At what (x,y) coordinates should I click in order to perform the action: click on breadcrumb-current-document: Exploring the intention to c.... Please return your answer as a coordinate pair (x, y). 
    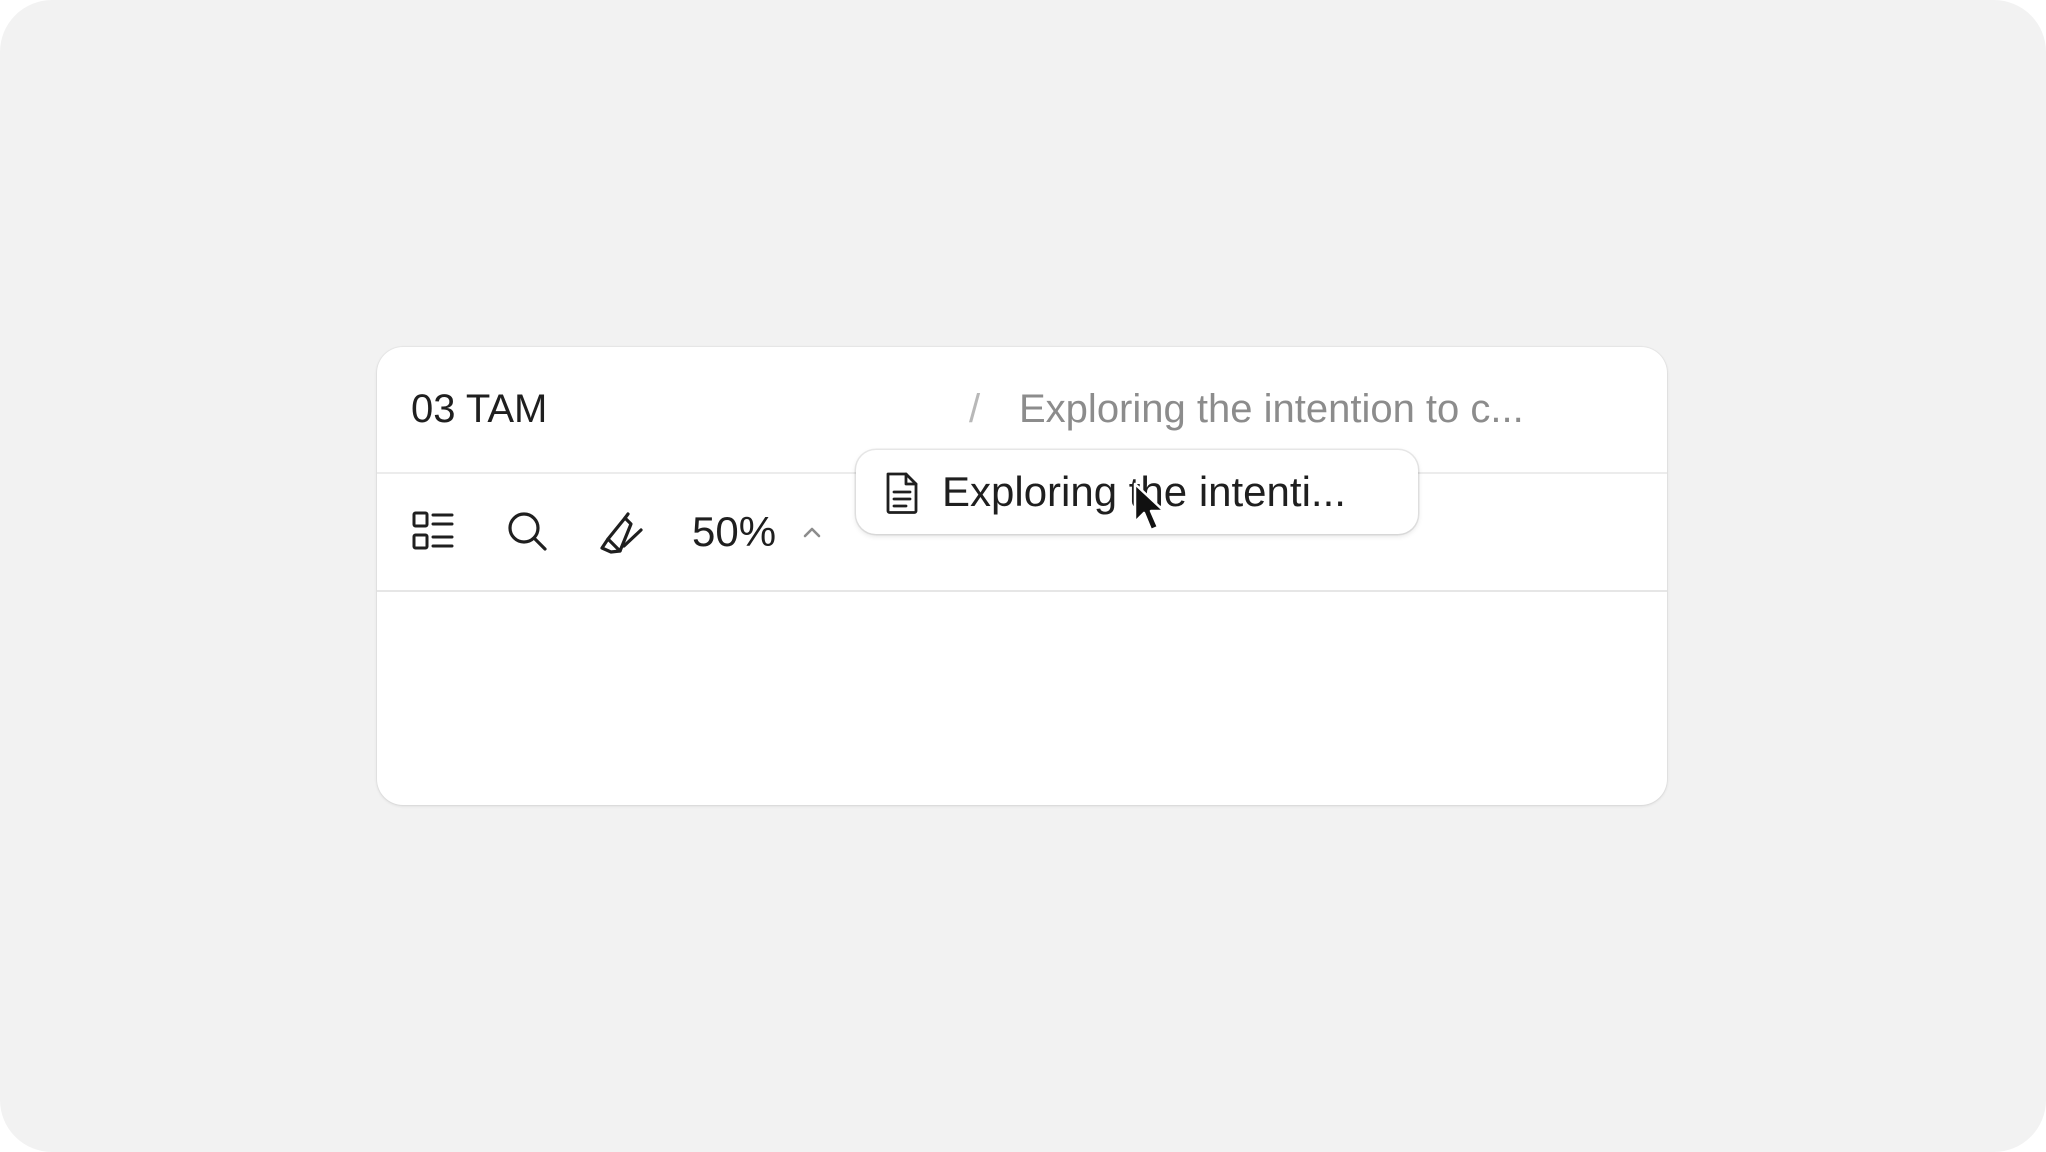
    Looking at the image, I should click on (1271, 409).